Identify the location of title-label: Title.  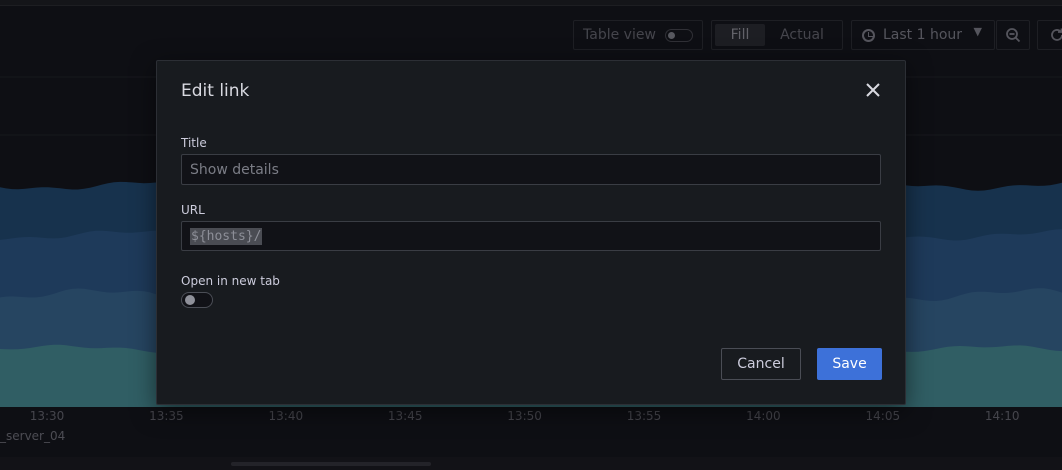
(194, 143).